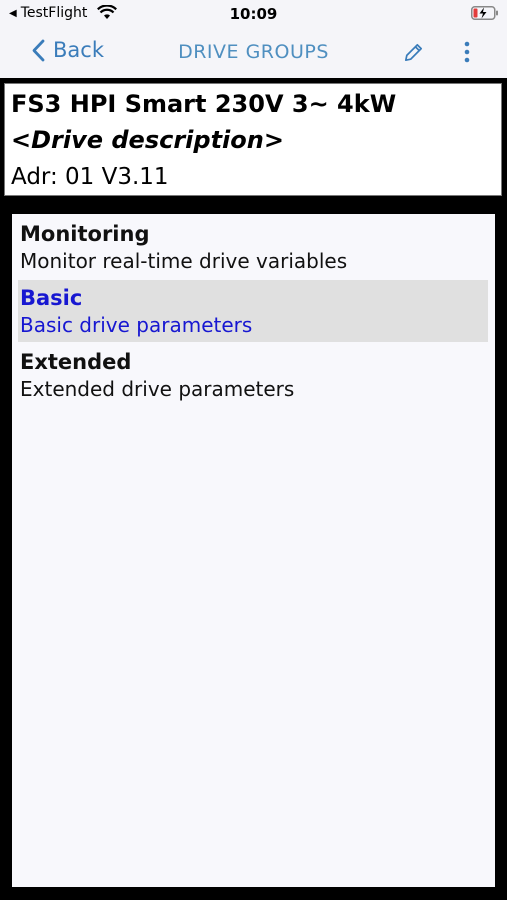 The height and width of the screenshot is (900, 507). What do you see at coordinates (85, 234) in the screenshot?
I see `group-title: Monitoring` at bounding box center [85, 234].